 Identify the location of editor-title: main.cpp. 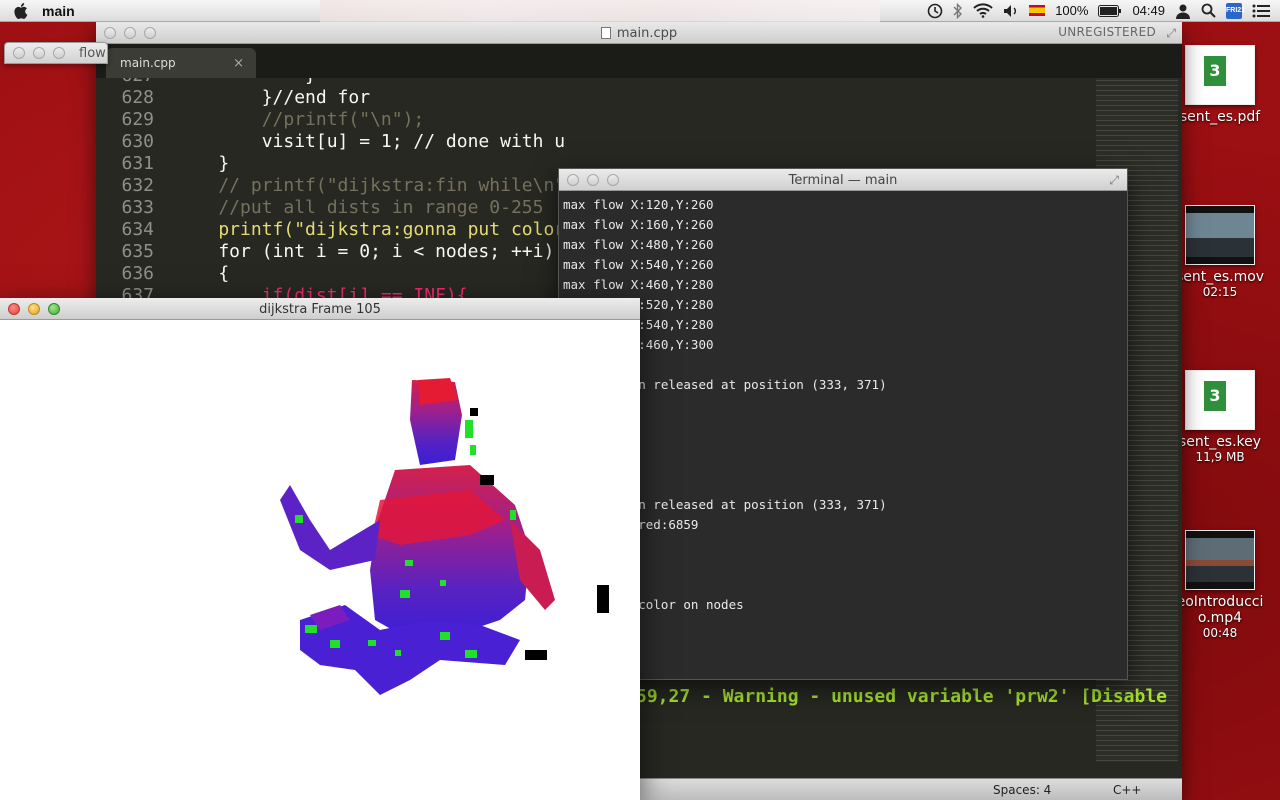
(639, 33).